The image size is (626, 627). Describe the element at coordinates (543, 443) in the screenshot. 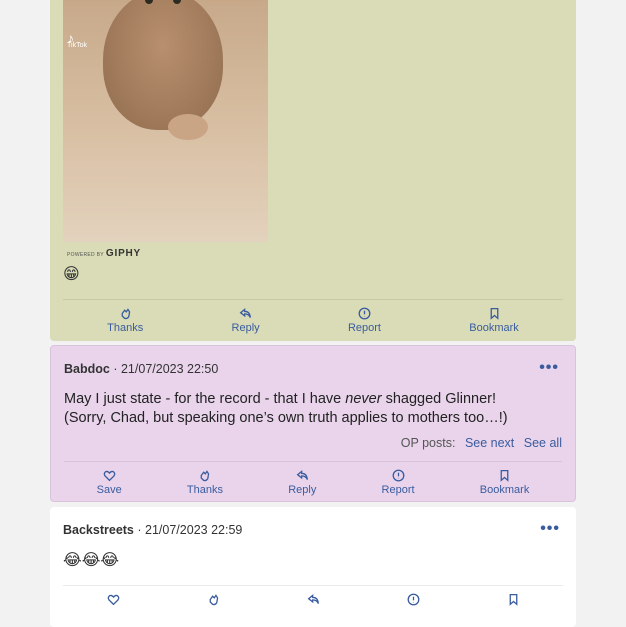

I see `see-all-link: See all` at that location.